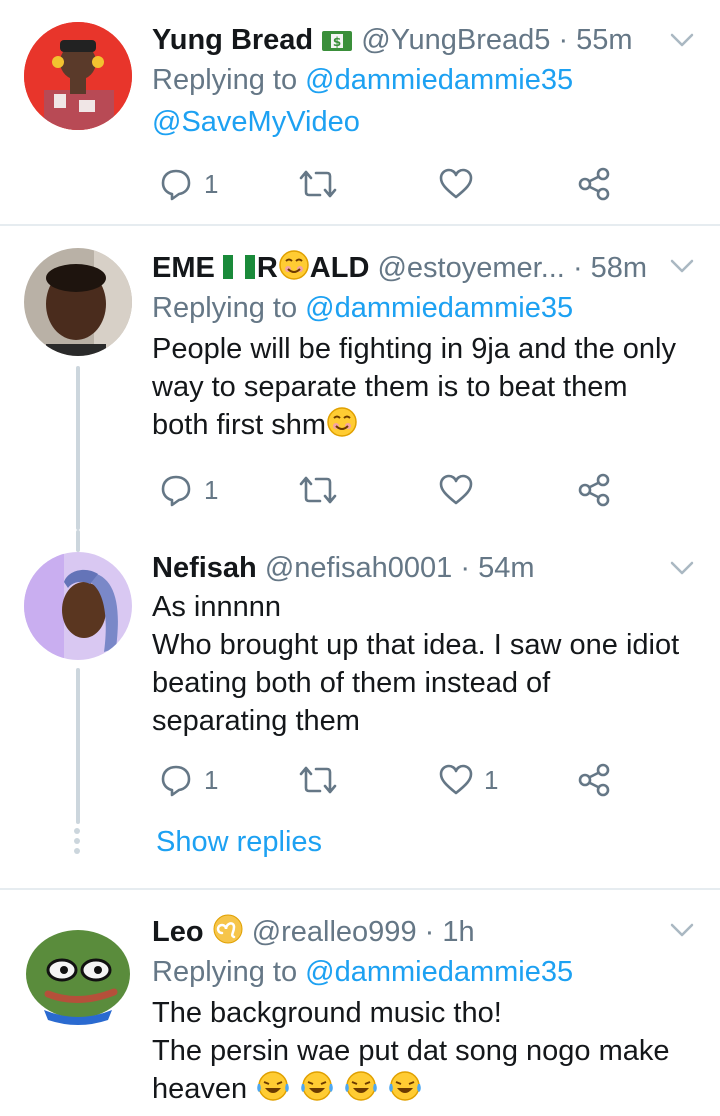 The width and height of the screenshot is (720, 1116). I want to click on body-line: way to separate them is to beat them, so click(390, 387).